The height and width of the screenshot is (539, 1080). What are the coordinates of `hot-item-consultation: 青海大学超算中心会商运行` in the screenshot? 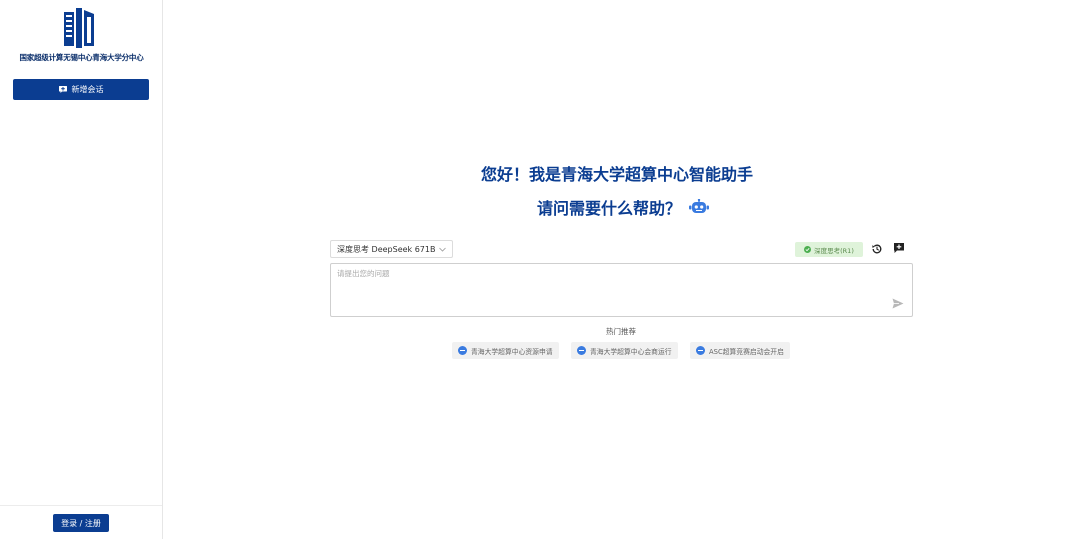 It's located at (624, 350).